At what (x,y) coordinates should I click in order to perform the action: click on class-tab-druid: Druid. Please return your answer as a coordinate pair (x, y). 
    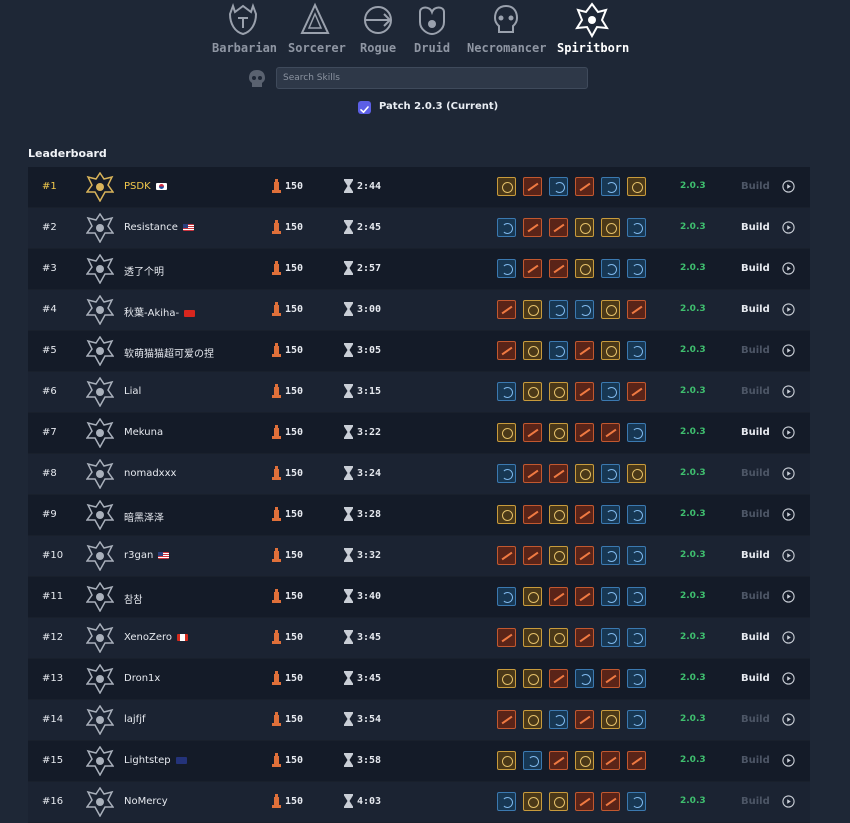
    Looking at the image, I should click on (432, 30).